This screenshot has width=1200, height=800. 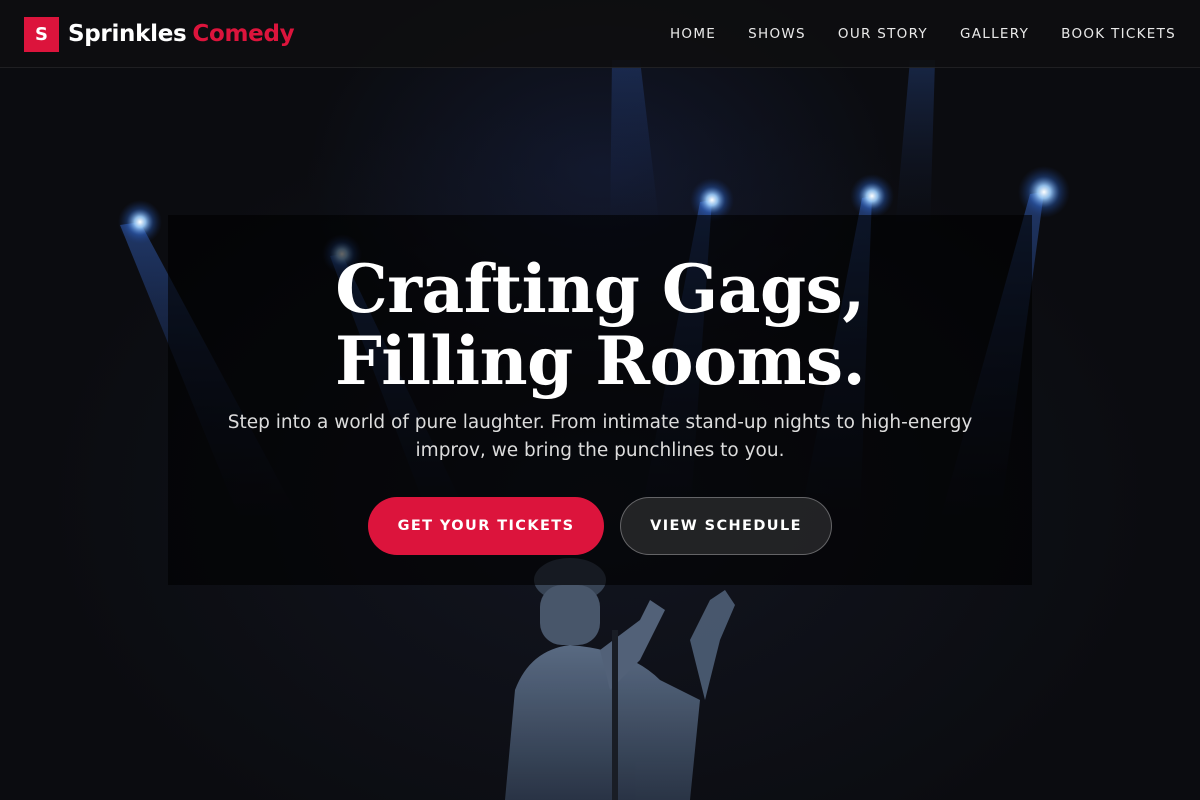 I want to click on nav-link-gallery: GALLERY, so click(x=994, y=34).